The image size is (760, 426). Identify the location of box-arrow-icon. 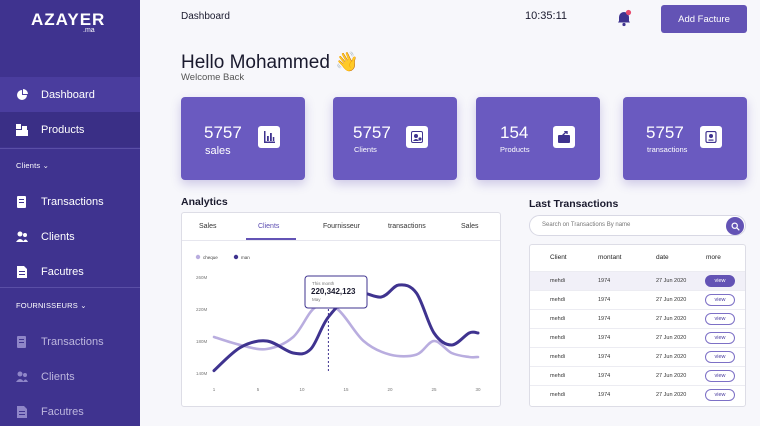
(564, 137).